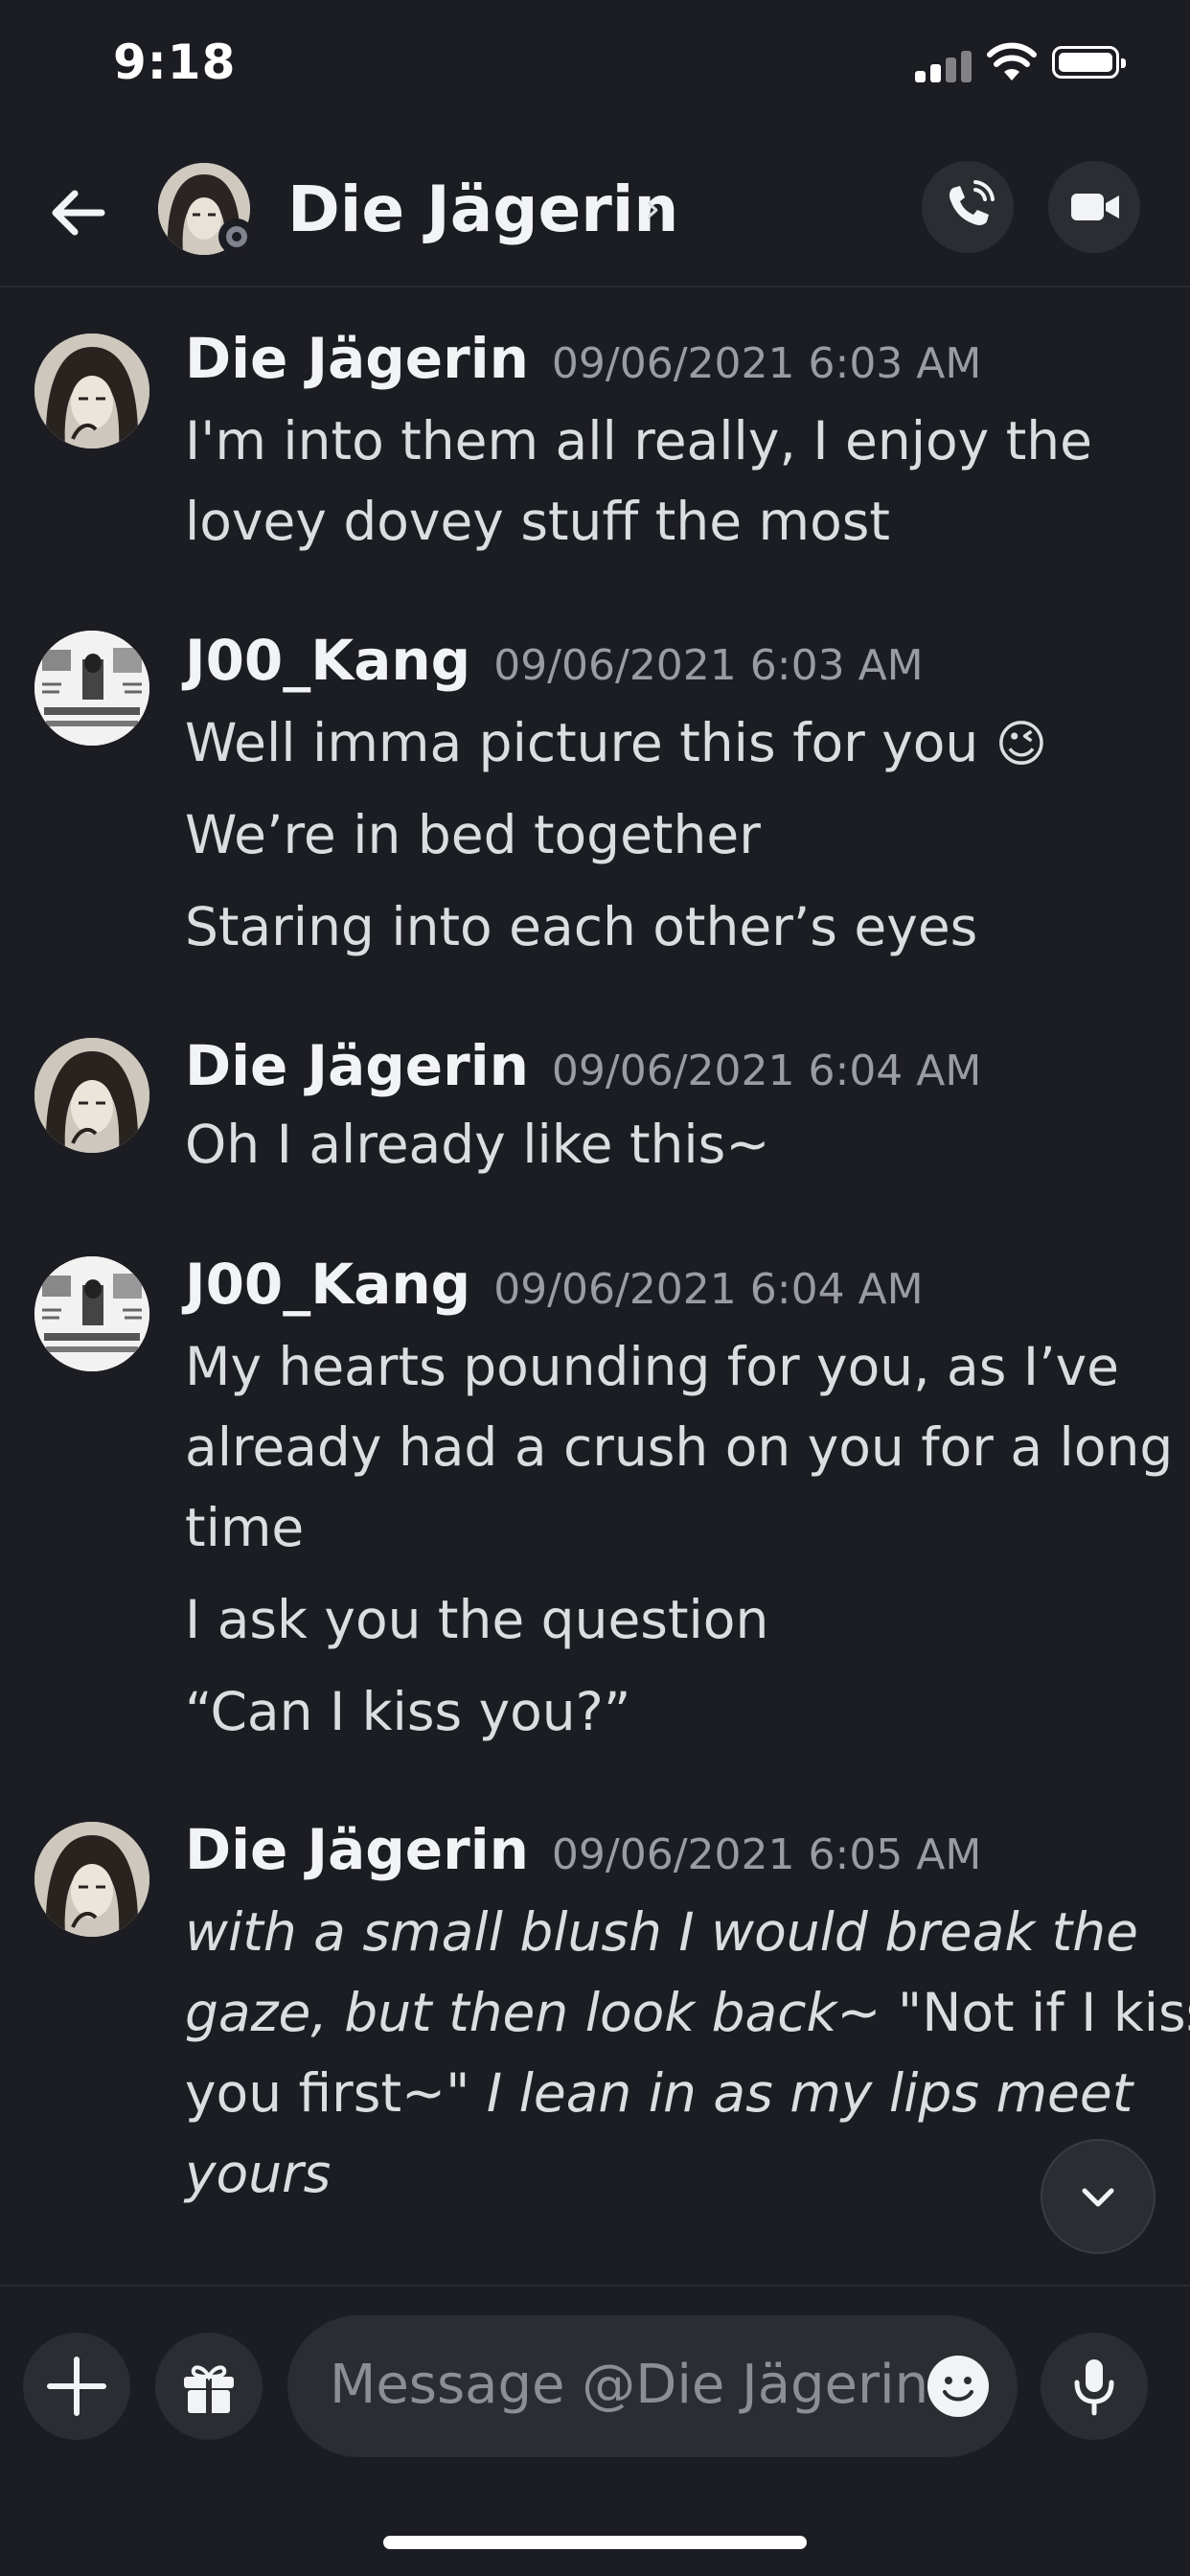  What do you see at coordinates (533, 2012) in the screenshot?
I see `message-line: gaze, but then look back~` at bounding box center [533, 2012].